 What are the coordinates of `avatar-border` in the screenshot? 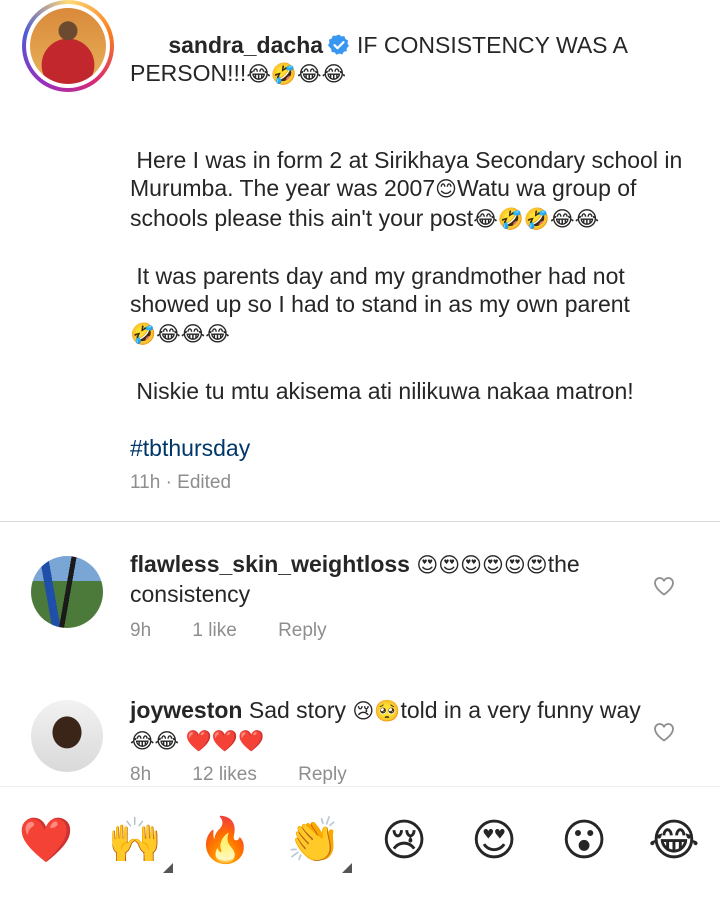 It's located at (68, 46).